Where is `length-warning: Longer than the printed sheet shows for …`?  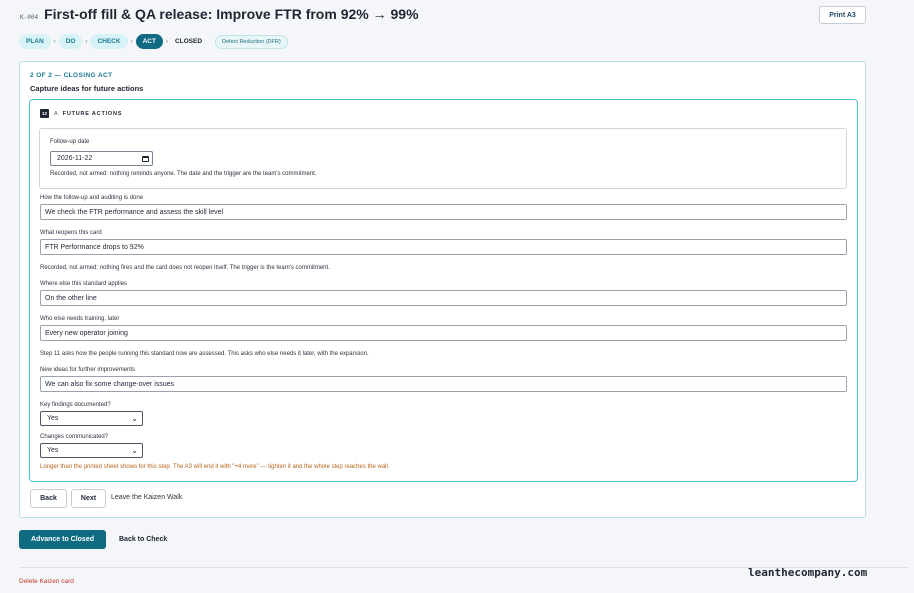
length-warning: Longer than the printed sheet shows for … is located at coordinates (215, 467).